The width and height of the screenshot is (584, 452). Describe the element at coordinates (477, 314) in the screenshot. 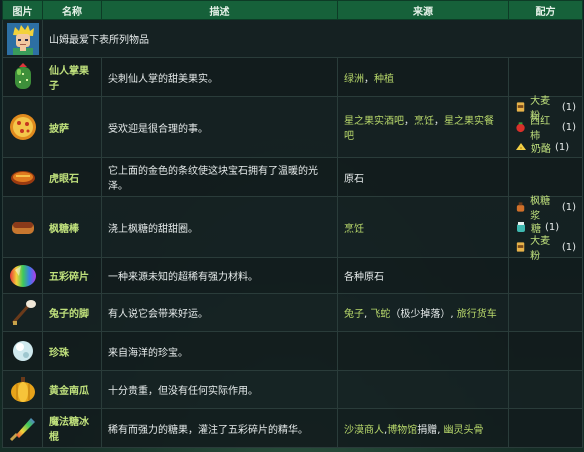

I see `source-link: 旅行货车` at that location.